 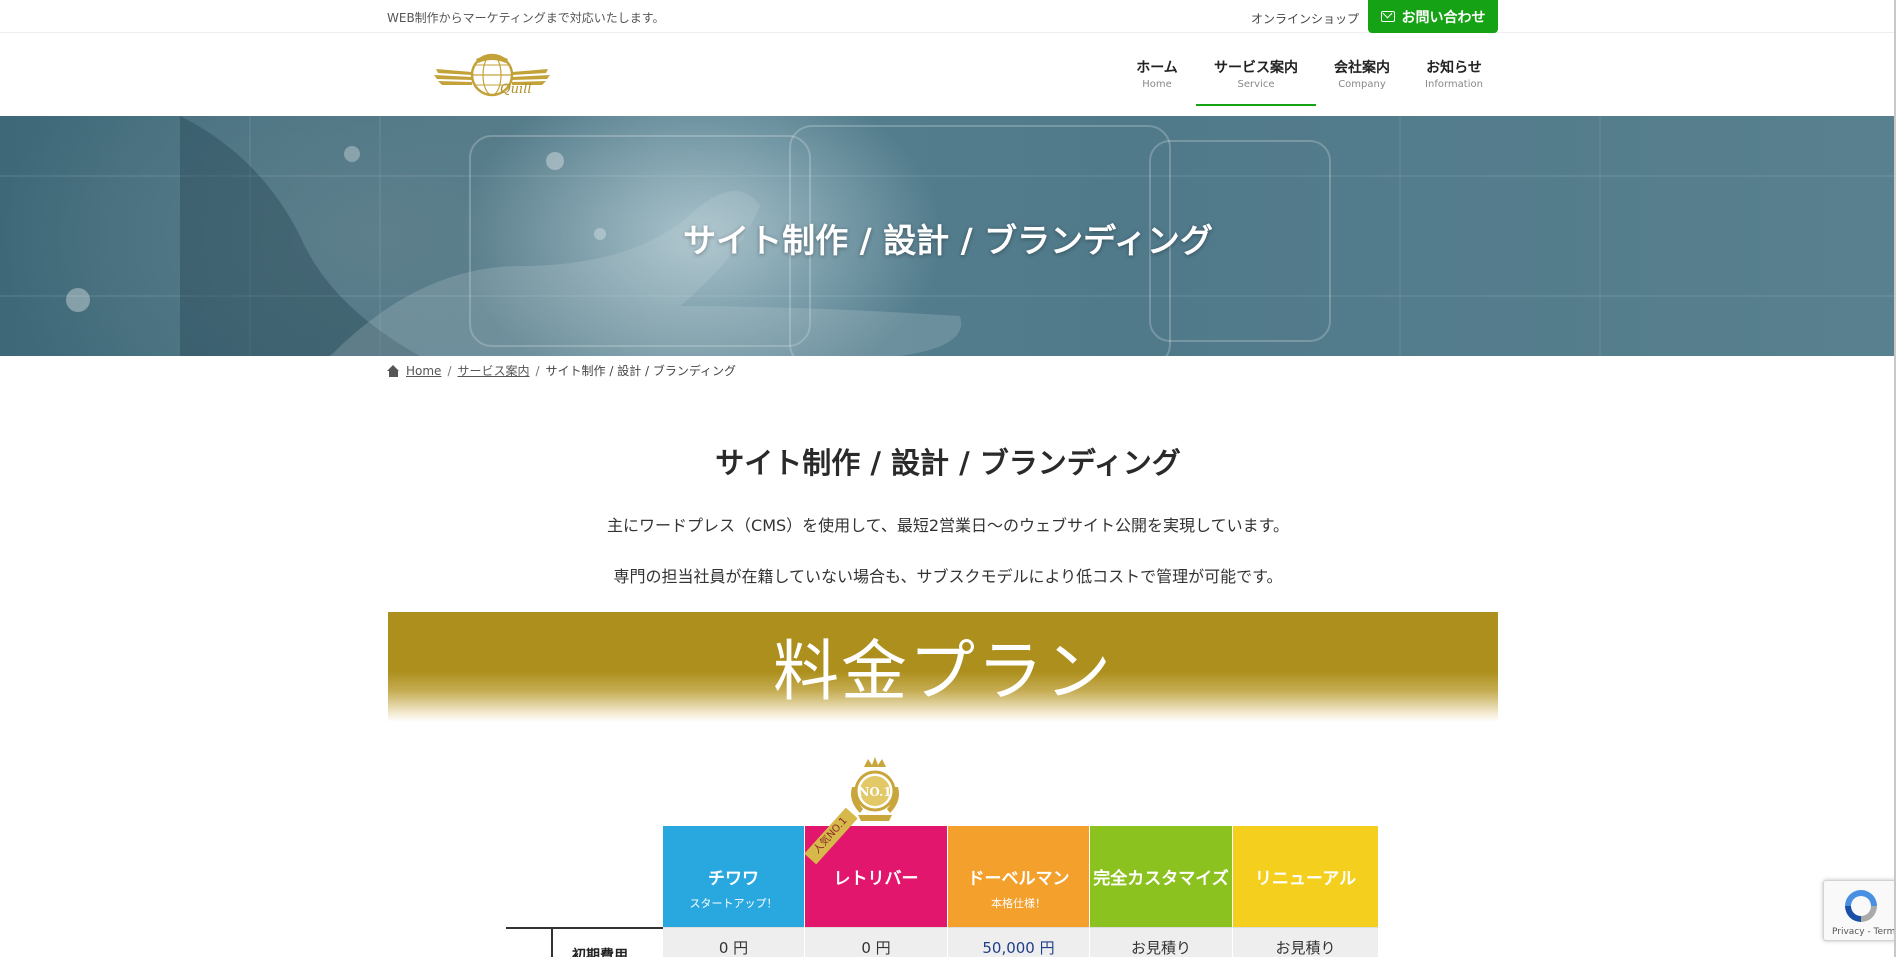 What do you see at coordinates (733, 879) in the screenshot?
I see `plan-name: チワワ` at bounding box center [733, 879].